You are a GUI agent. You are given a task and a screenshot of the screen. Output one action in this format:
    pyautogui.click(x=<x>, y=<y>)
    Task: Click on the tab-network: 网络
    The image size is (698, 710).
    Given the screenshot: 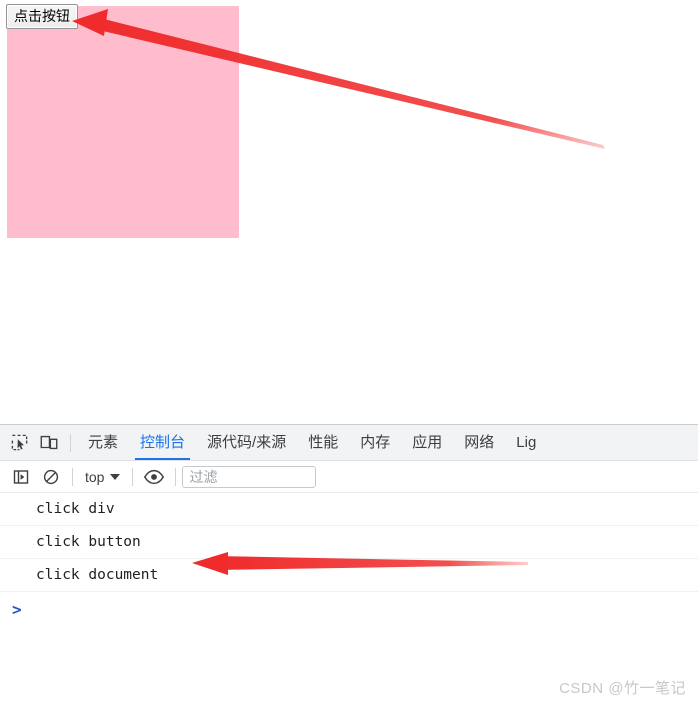 What is the action you would take?
    pyautogui.click(x=479, y=442)
    